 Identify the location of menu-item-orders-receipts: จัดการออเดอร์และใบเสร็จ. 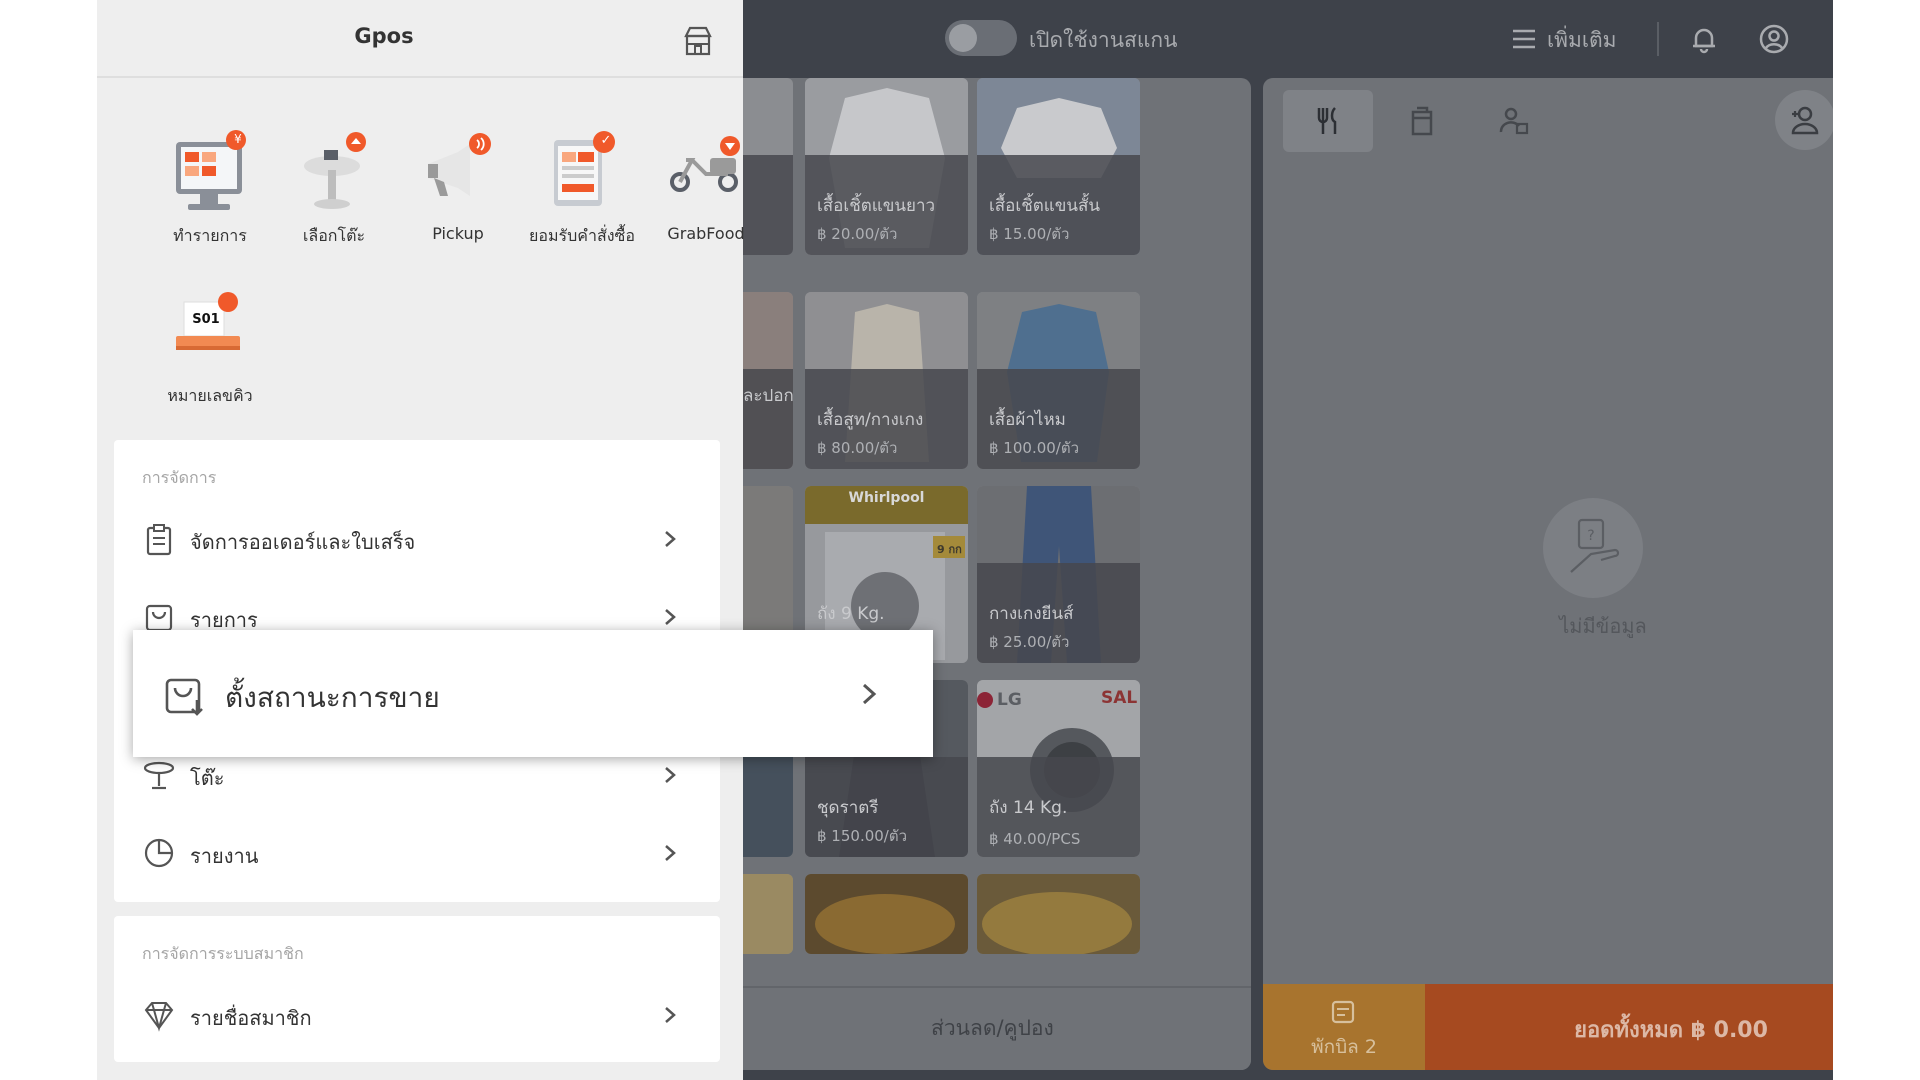
(417, 539).